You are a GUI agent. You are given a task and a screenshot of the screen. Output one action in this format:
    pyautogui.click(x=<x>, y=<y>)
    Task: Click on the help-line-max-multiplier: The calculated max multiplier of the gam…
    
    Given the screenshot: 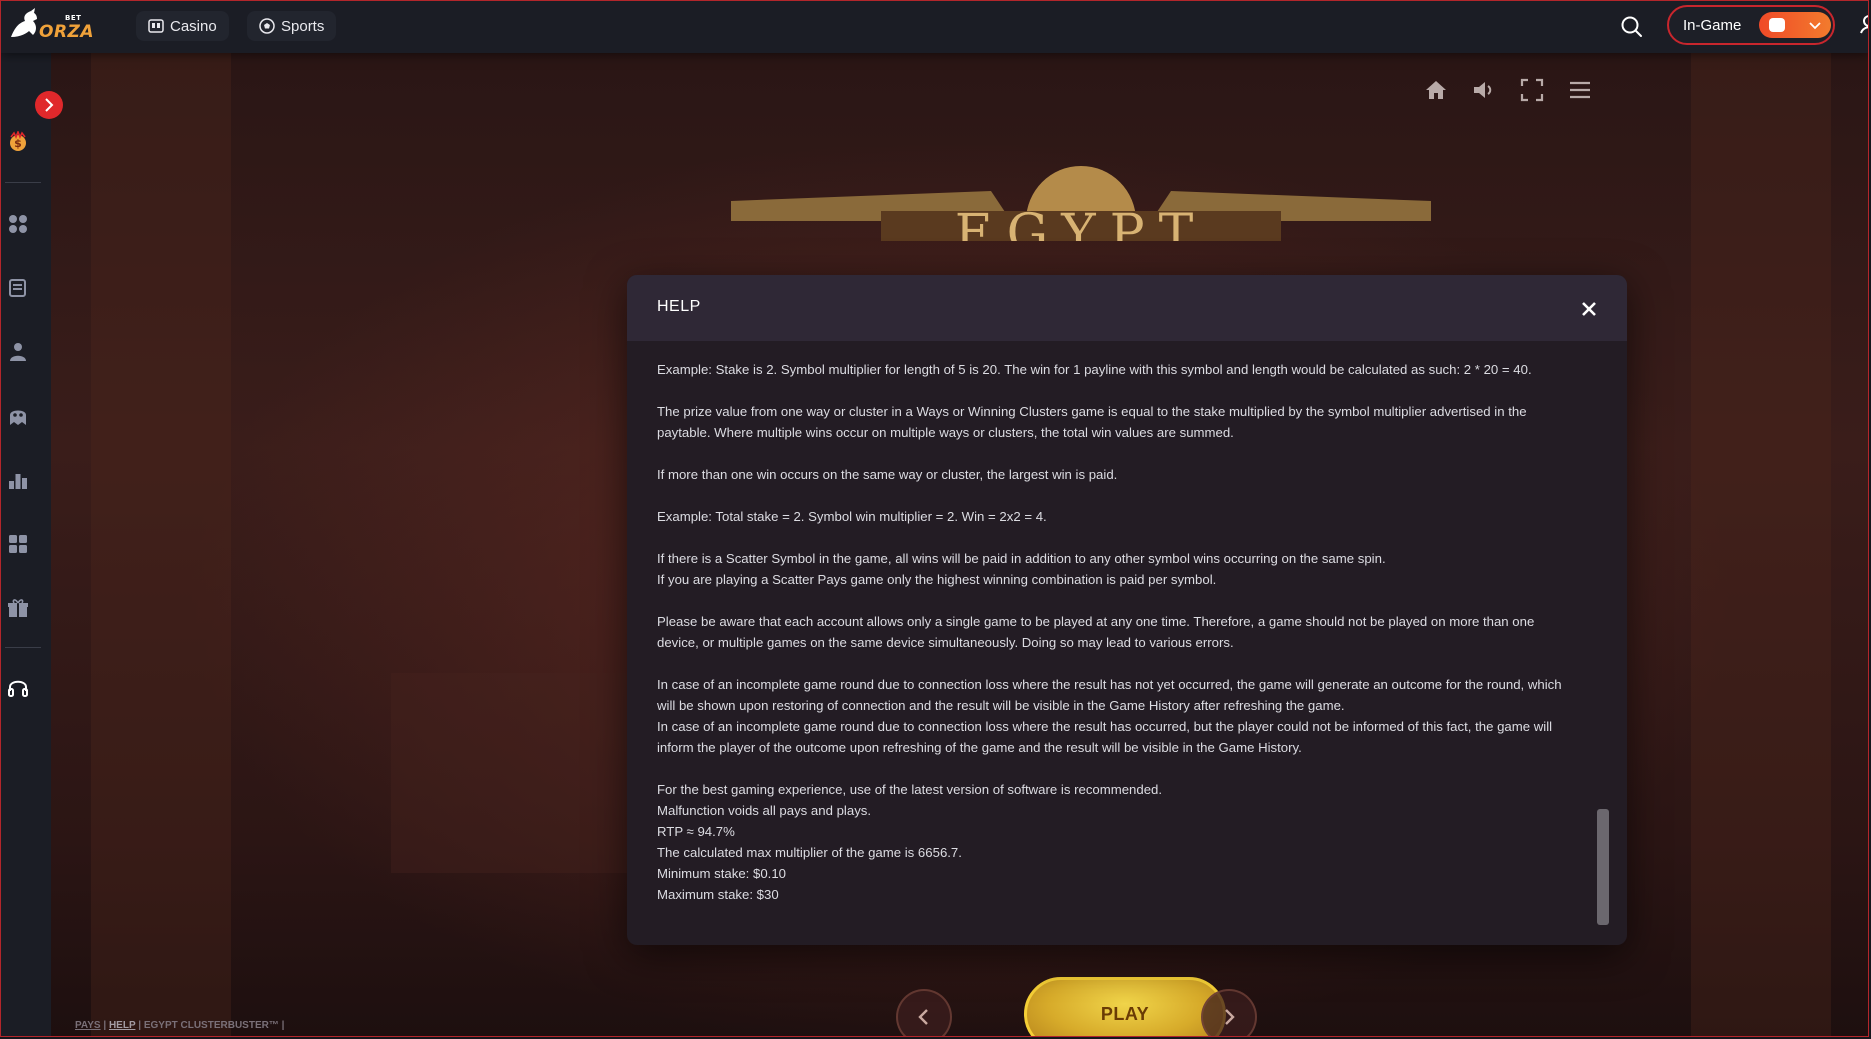 What is the action you would take?
    pyautogui.click(x=809, y=852)
    